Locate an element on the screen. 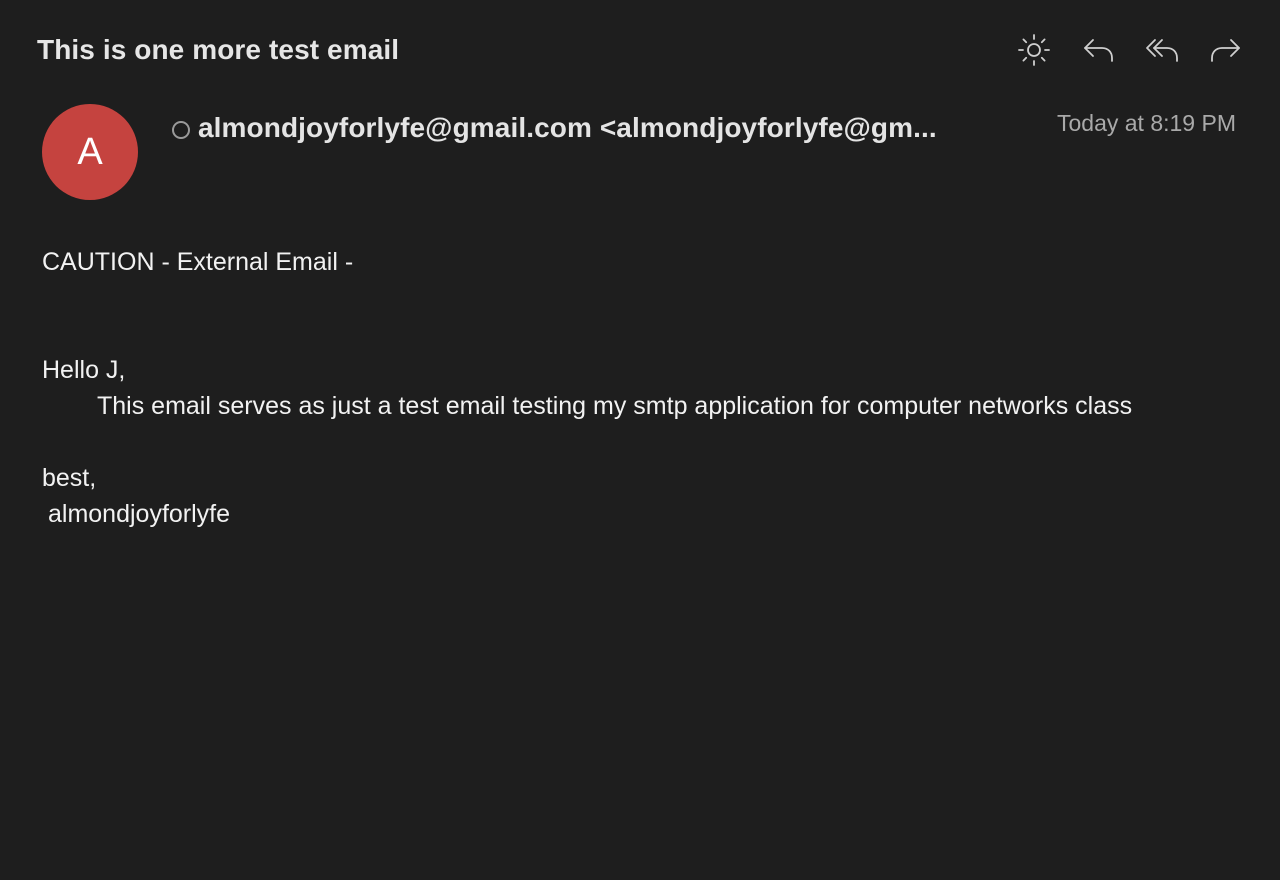  sender-avatar: A is located at coordinates (90, 152).